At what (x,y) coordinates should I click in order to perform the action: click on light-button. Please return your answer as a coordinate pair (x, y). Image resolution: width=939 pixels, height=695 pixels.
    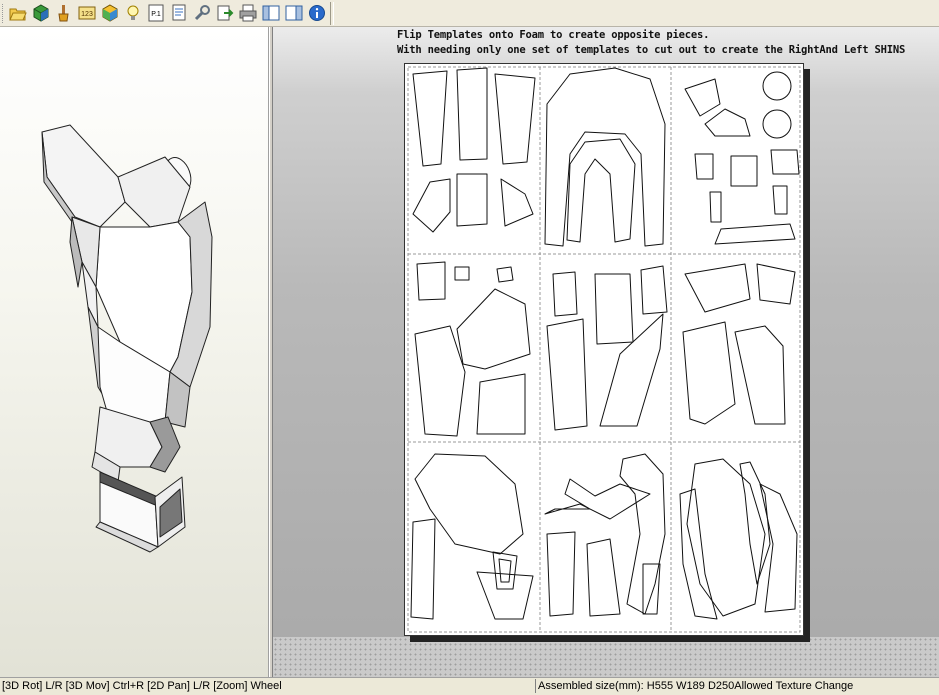
    Looking at the image, I should click on (133, 13).